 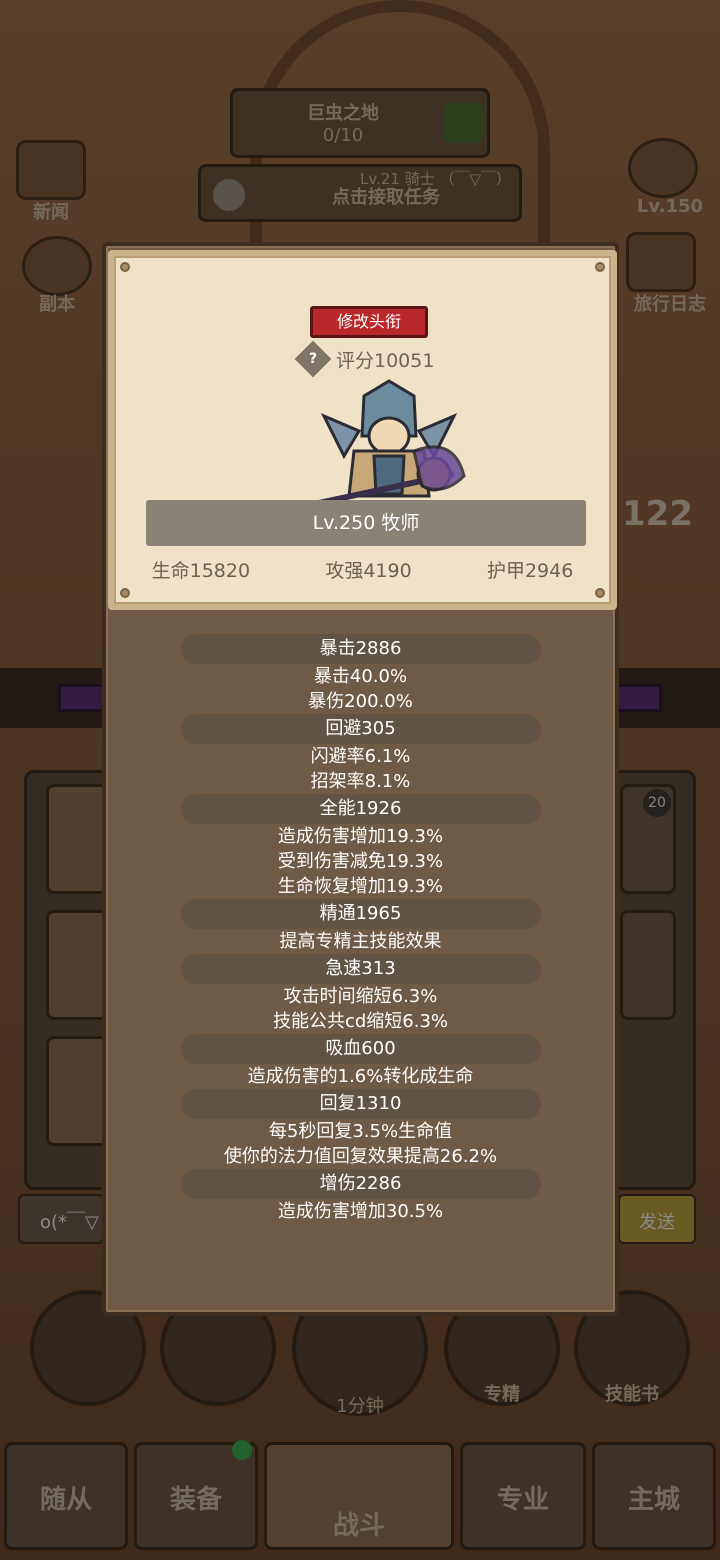 I want to click on attribute-header: 回复1310, so click(x=360, y=1104).